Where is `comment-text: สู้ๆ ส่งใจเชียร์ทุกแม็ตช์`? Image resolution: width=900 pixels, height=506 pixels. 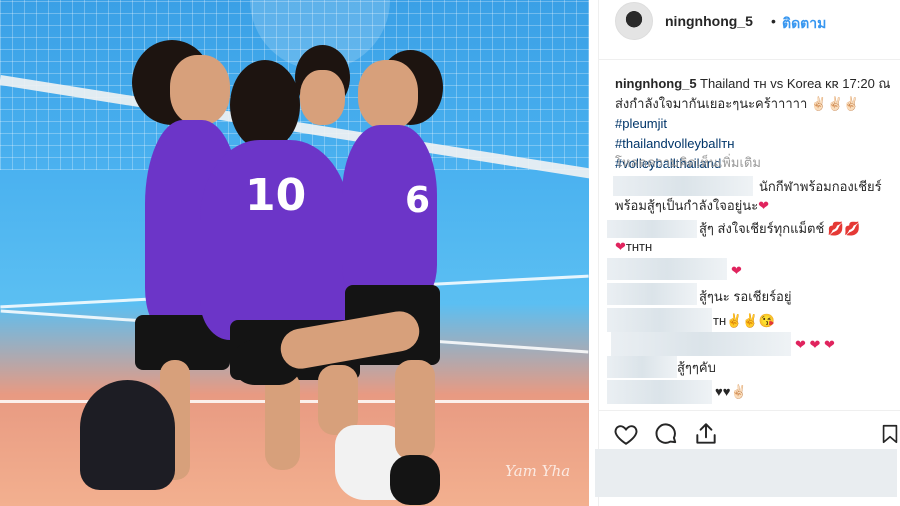 comment-text: สู้ๆ ส่งใจเชียร์ทุกแม็ตช์ is located at coordinates (762, 228).